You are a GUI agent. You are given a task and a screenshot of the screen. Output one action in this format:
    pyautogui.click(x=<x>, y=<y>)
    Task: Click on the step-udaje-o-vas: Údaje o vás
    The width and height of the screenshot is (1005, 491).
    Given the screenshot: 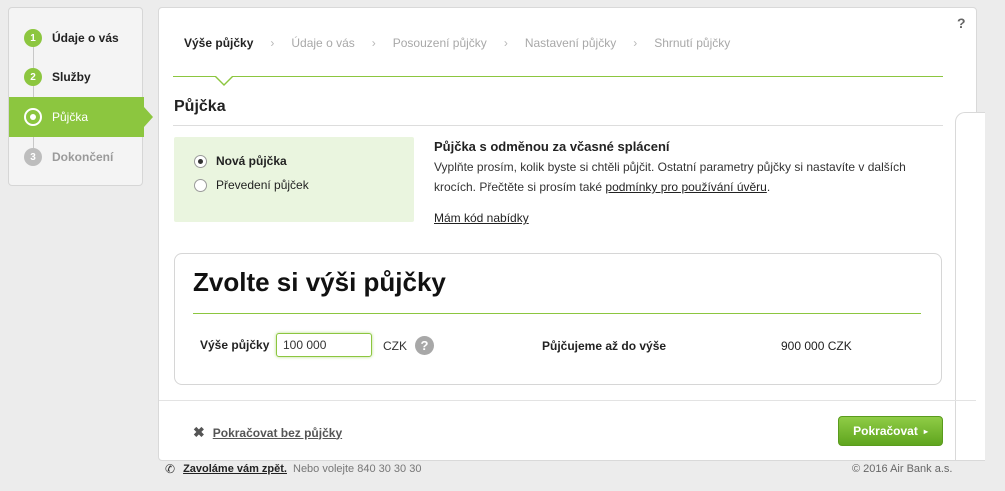 What is the action you would take?
    pyautogui.click(x=323, y=43)
    